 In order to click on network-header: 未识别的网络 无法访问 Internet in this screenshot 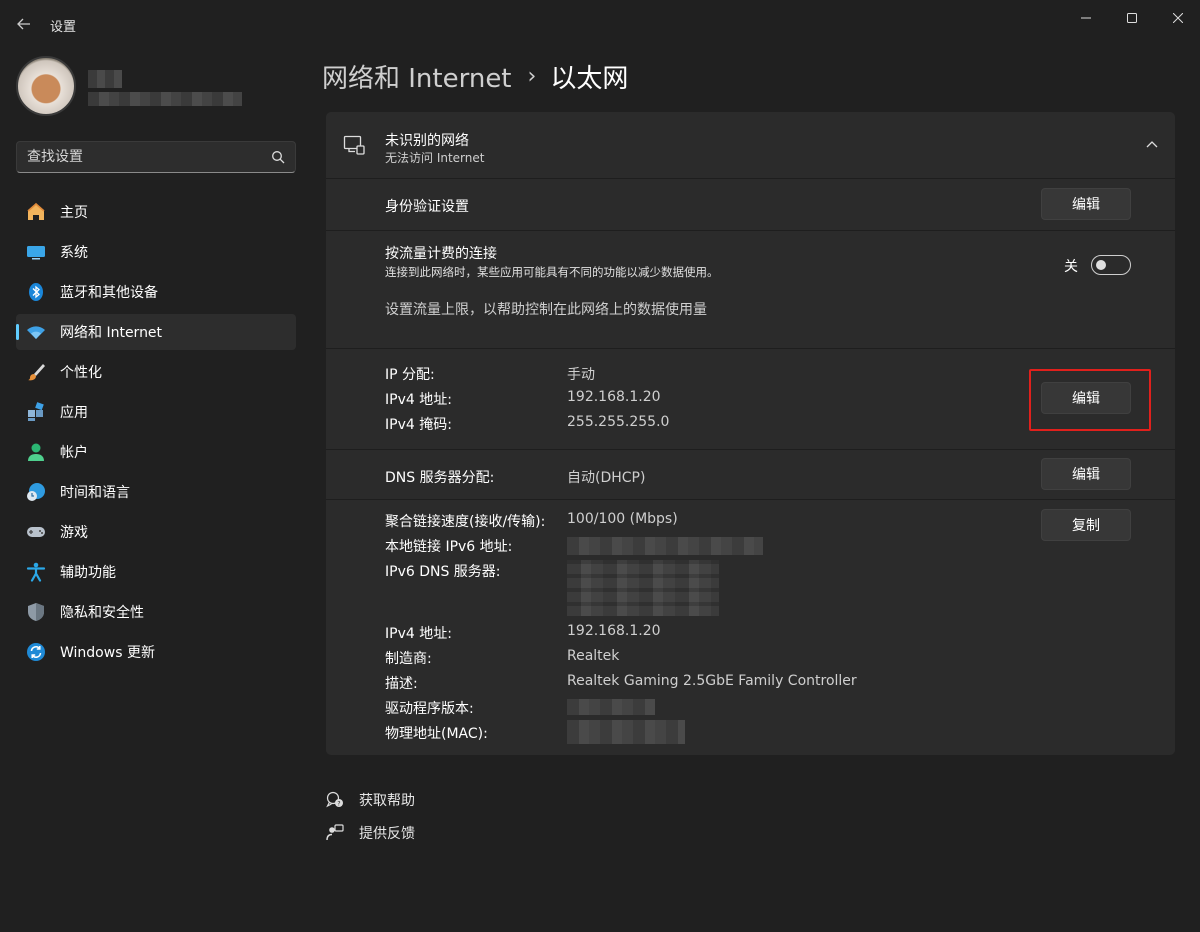, I will do `click(750, 145)`.